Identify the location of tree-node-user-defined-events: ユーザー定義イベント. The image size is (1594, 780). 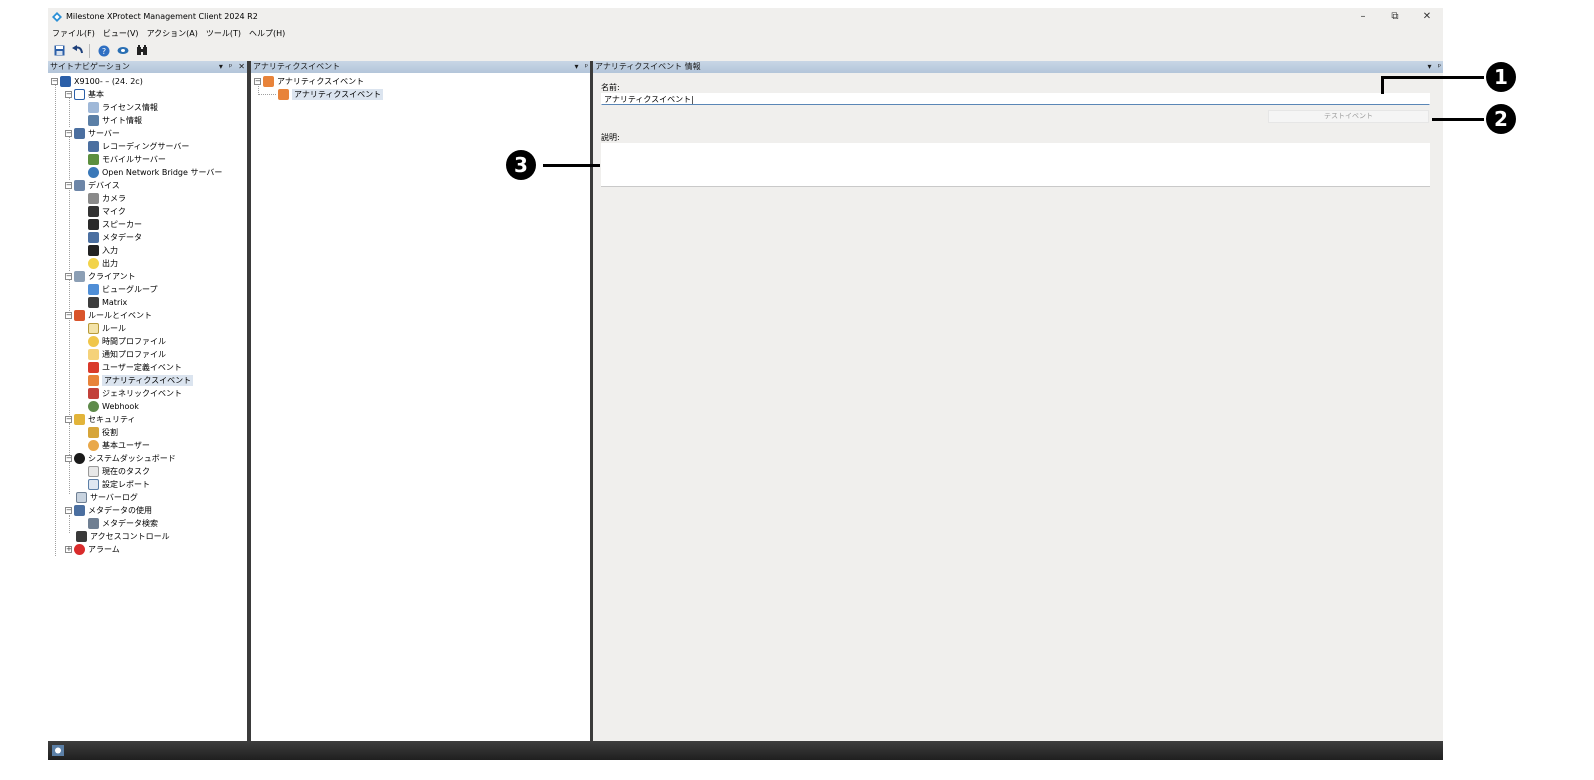
(135, 367).